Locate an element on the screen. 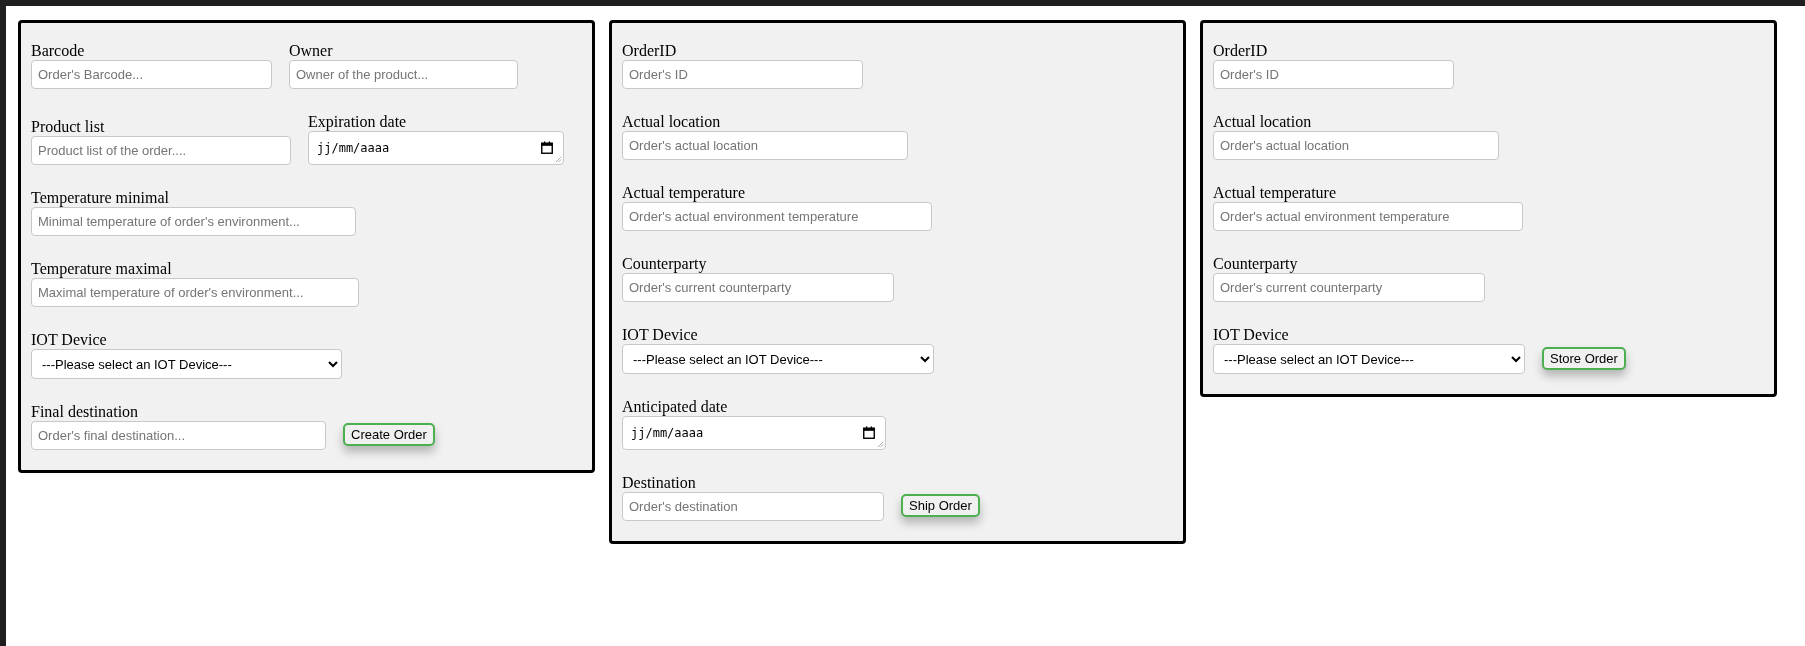 The height and width of the screenshot is (646, 1805). field-label: Anticipated date is located at coordinates (675, 406).